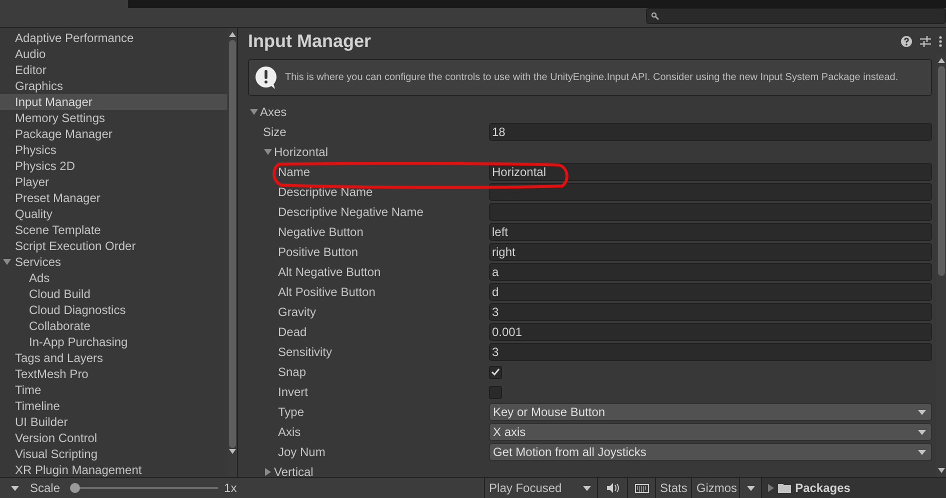 This screenshot has width=946, height=498. Describe the element at coordinates (292, 332) in the screenshot. I see `field-label: Dead` at that location.